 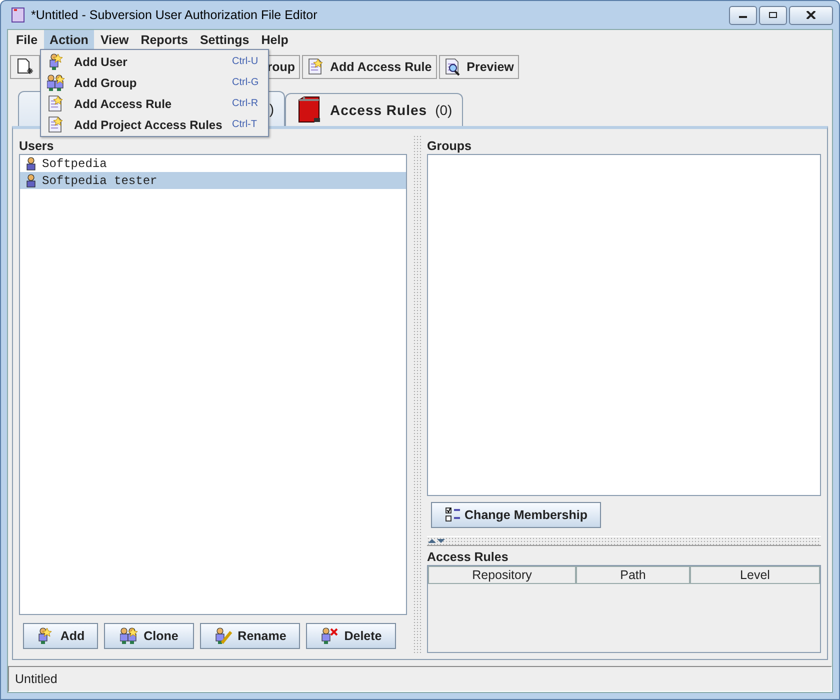 What do you see at coordinates (468, 557) in the screenshot?
I see `access-rules-heading: Access Rules` at bounding box center [468, 557].